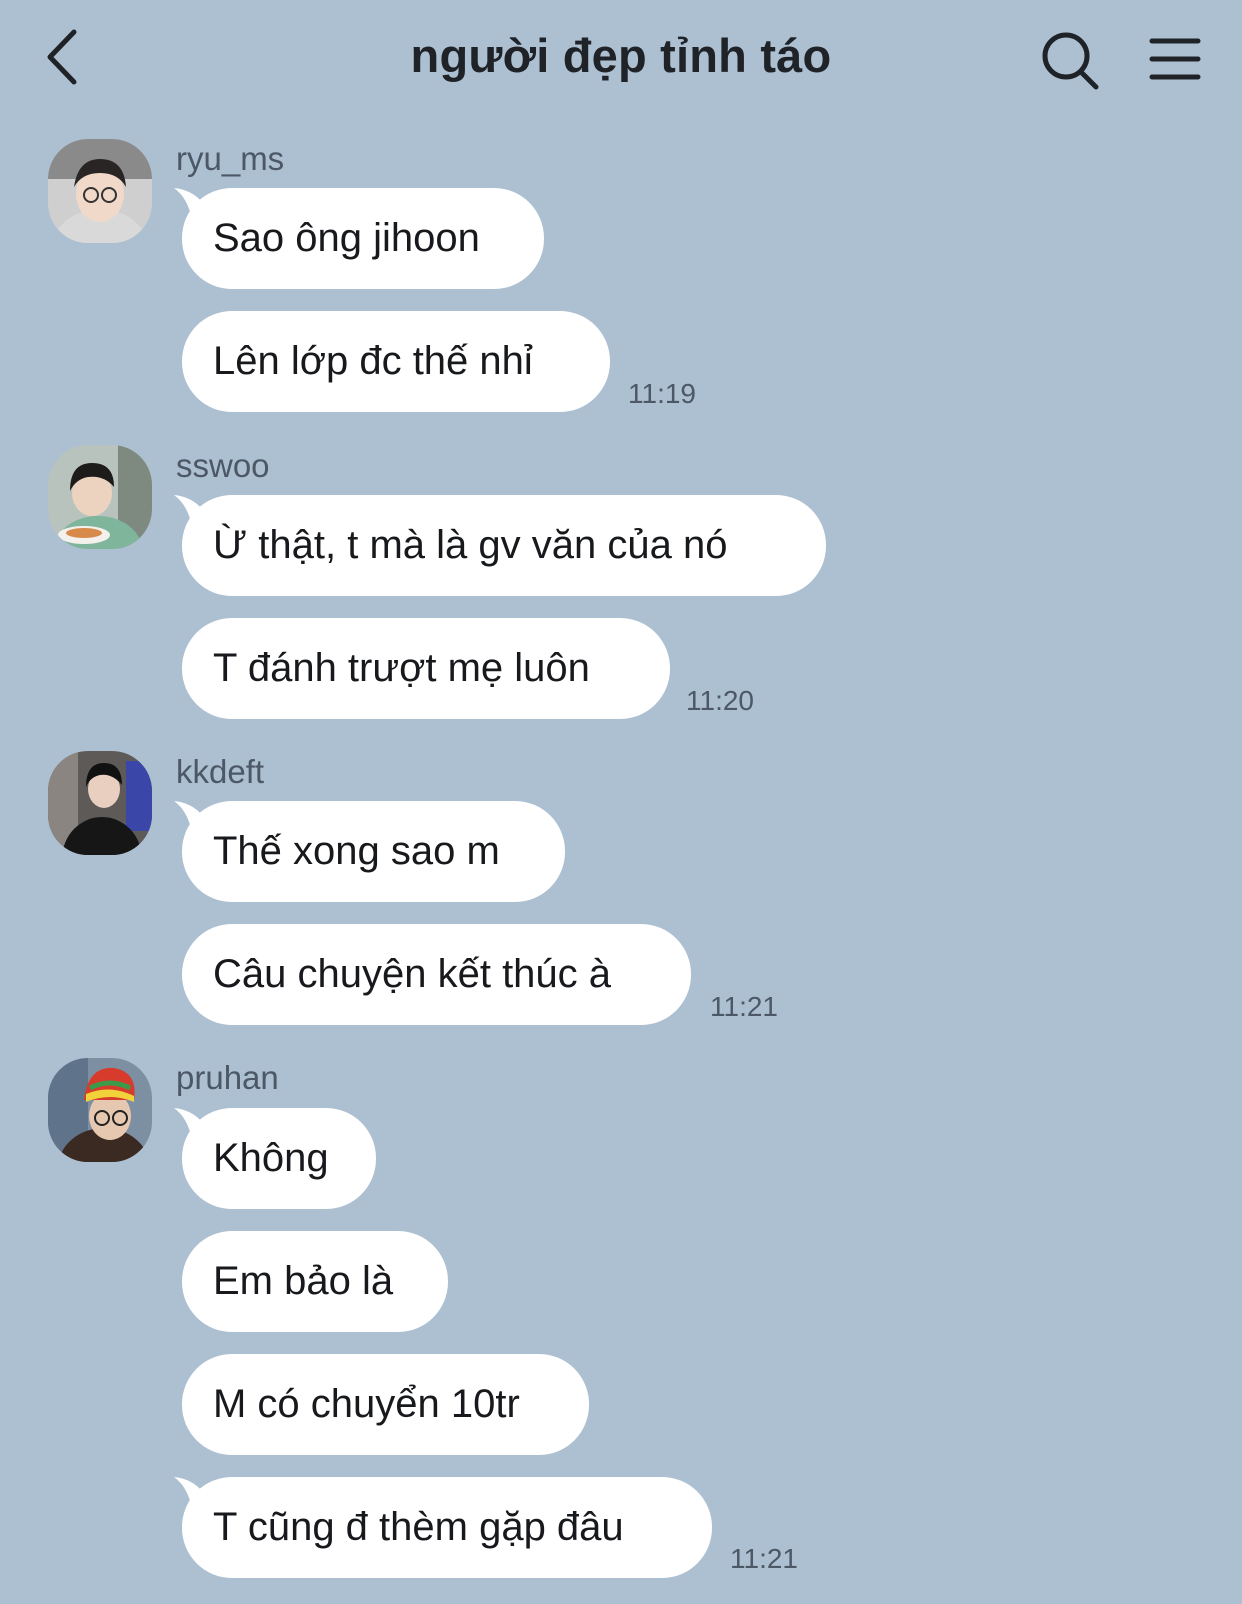  What do you see at coordinates (373, 361) in the screenshot?
I see `message-text: Lên lớp đc thế nhỉ` at bounding box center [373, 361].